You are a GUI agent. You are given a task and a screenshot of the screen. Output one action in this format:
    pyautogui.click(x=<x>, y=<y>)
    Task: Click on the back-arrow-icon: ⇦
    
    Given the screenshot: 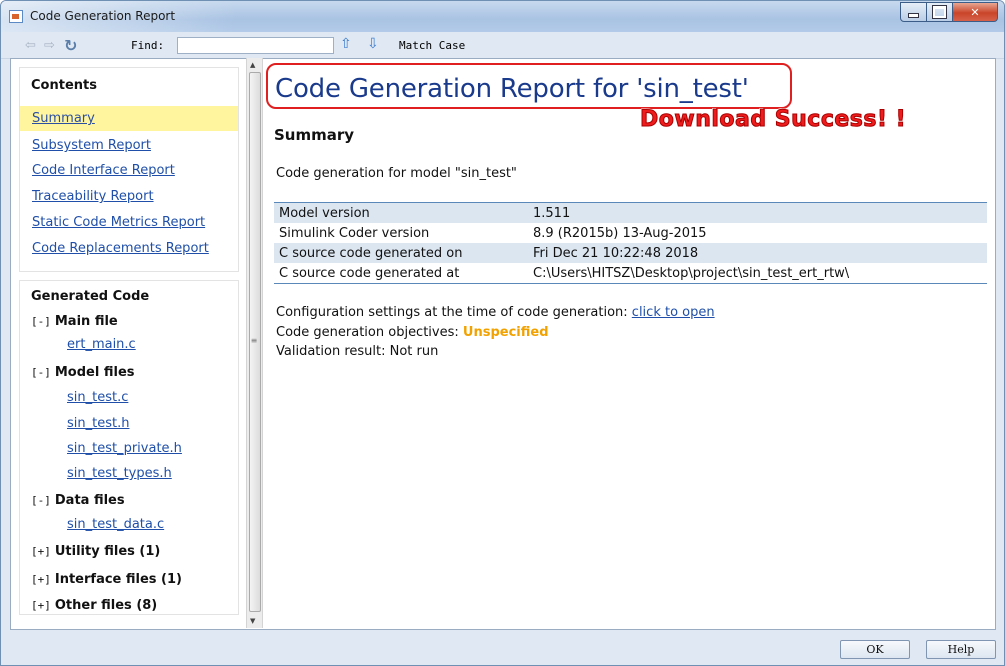 What is the action you would take?
    pyautogui.click(x=30, y=45)
    